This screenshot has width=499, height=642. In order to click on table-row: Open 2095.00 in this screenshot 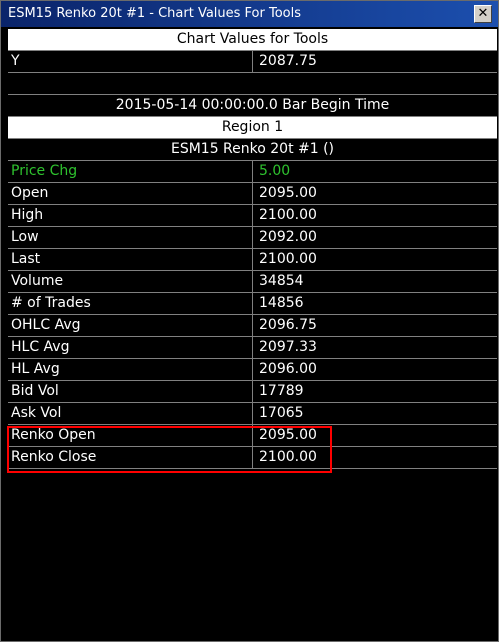, I will do `click(252, 194)`.